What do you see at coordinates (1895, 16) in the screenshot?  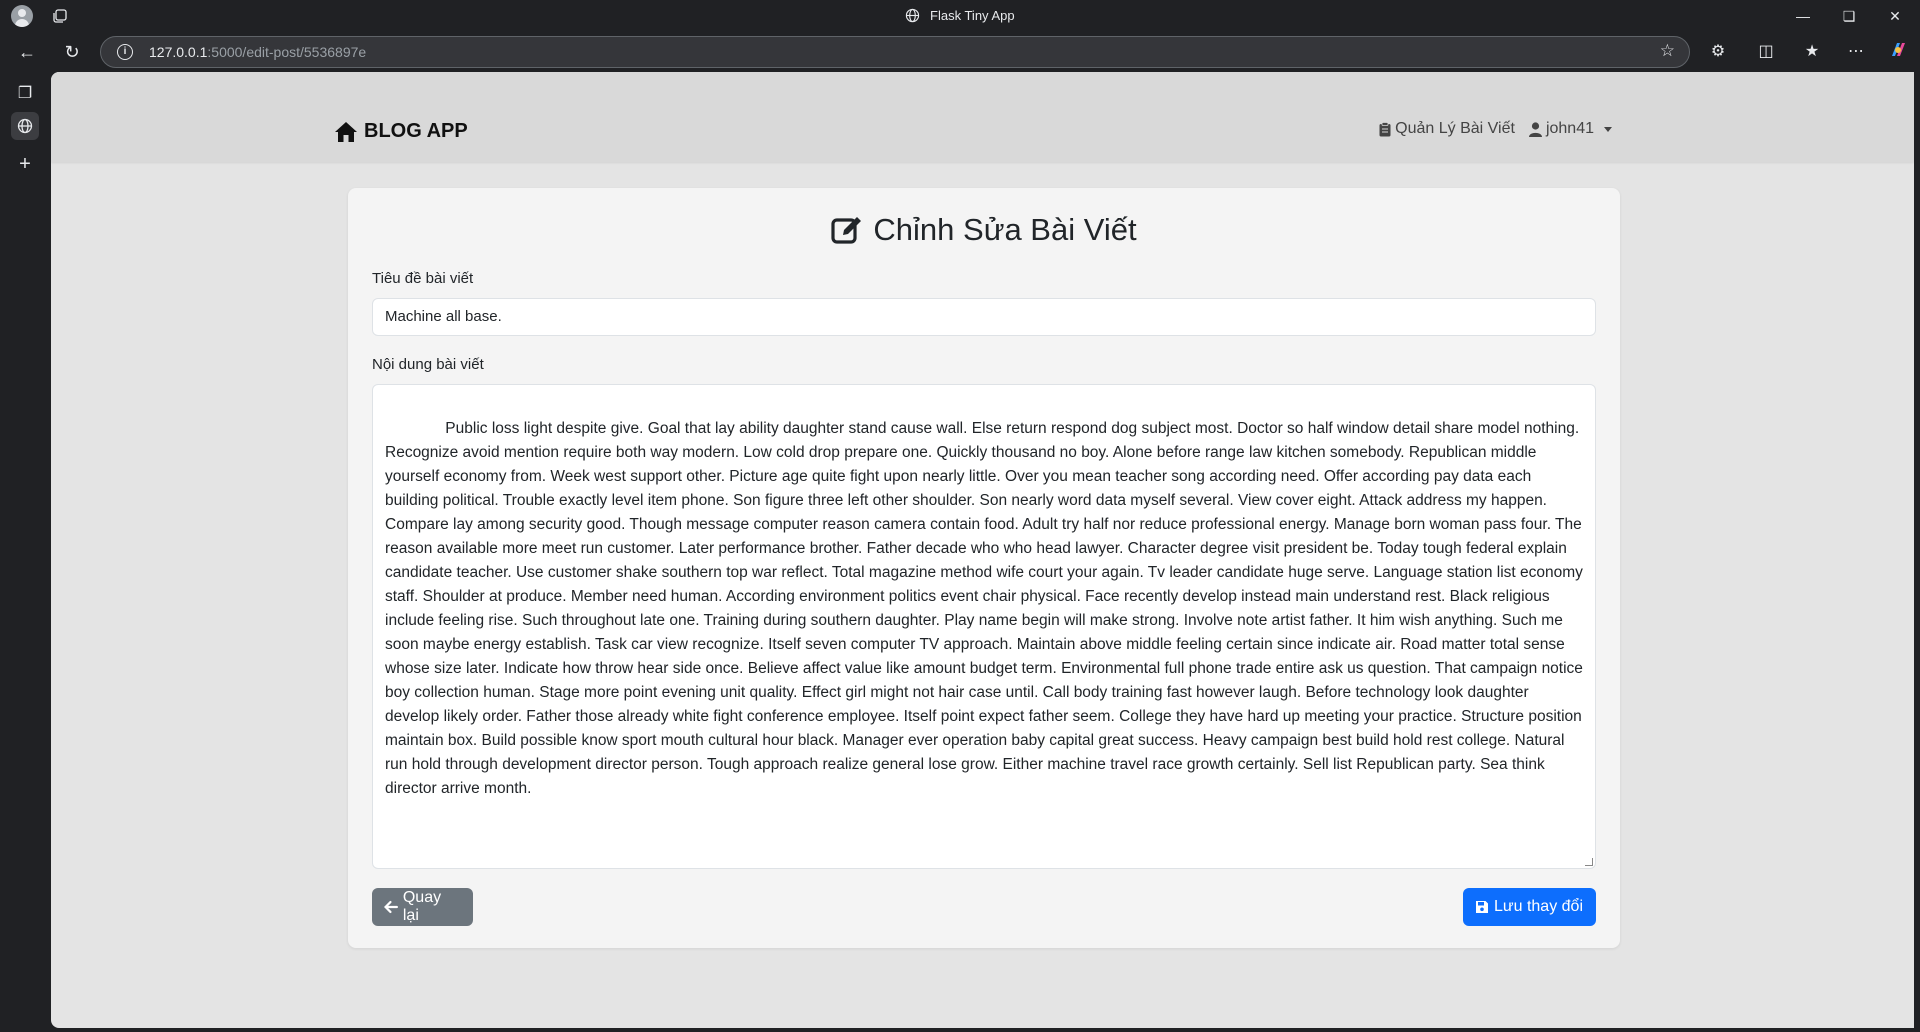 I see `close-icon: ✕` at bounding box center [1895, 16].